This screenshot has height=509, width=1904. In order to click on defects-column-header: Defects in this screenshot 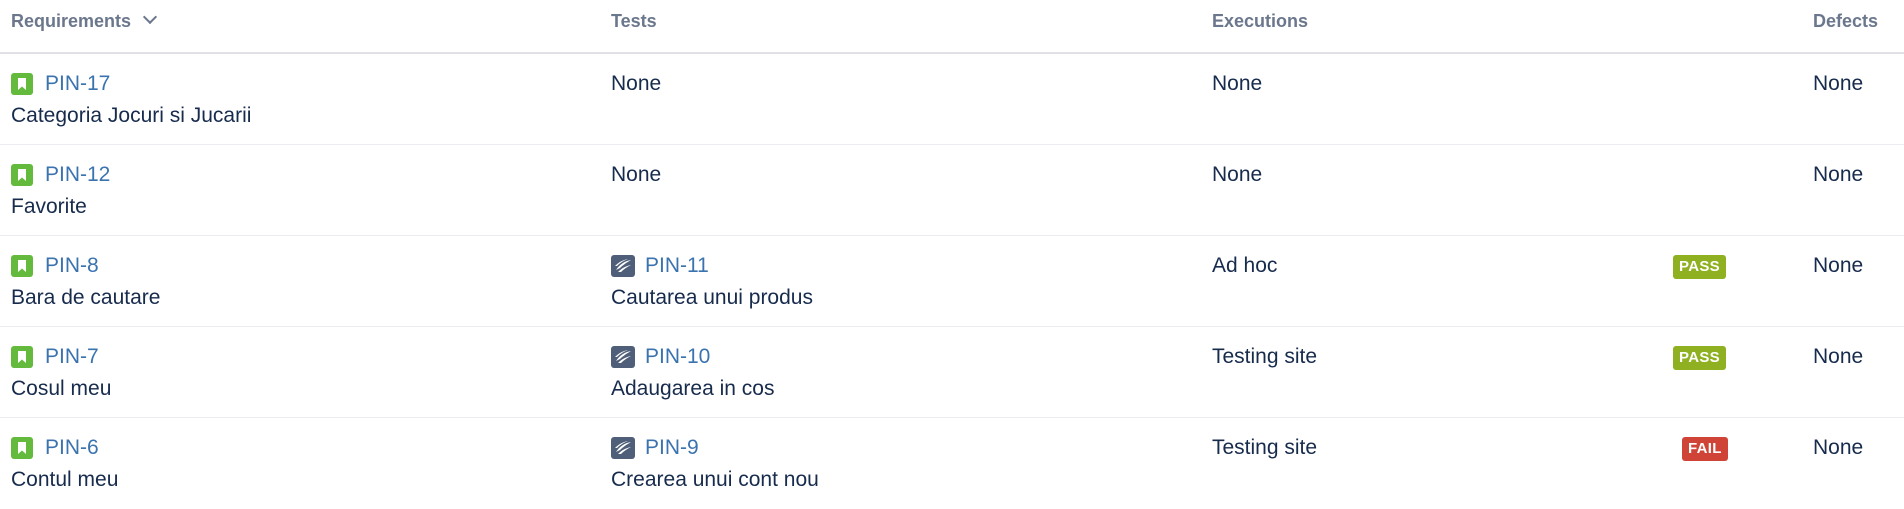, I will do `click(1846, 21)`.